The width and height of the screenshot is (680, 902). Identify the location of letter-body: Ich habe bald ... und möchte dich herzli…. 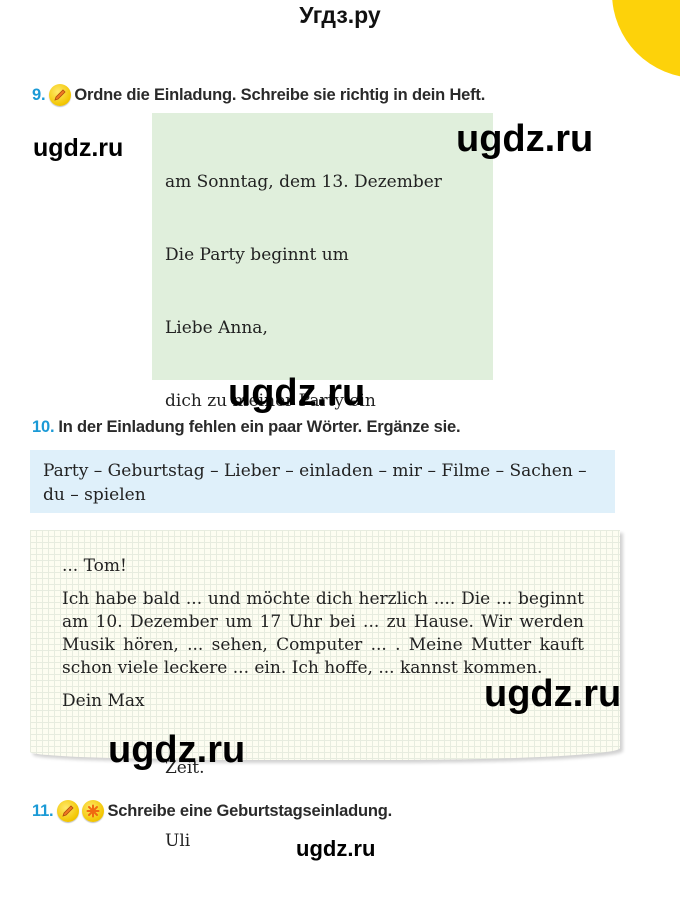
(323, 633).